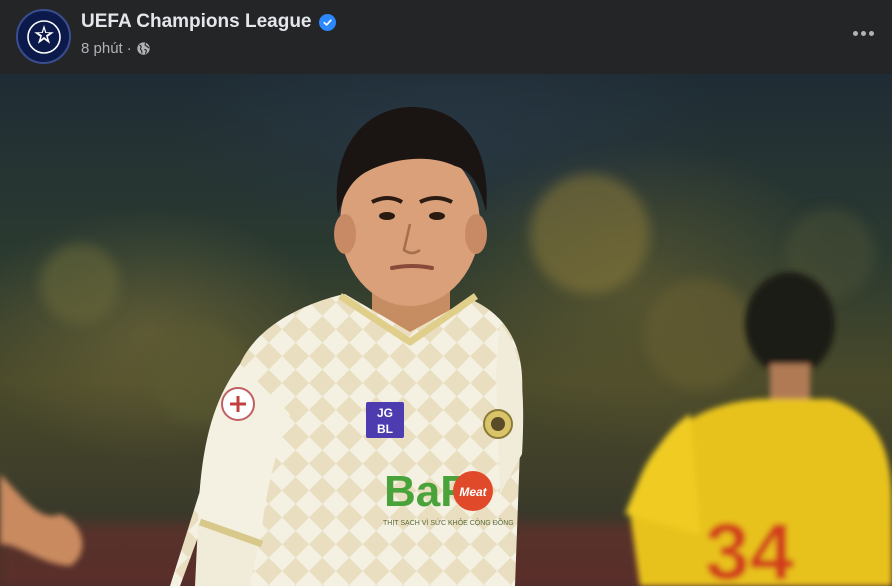 The height and width of the screenshot is (586, 892). Describe the element at coordinates (749, 546) in the screenshot. I see `opponent-shirt-number: 34` at that location.